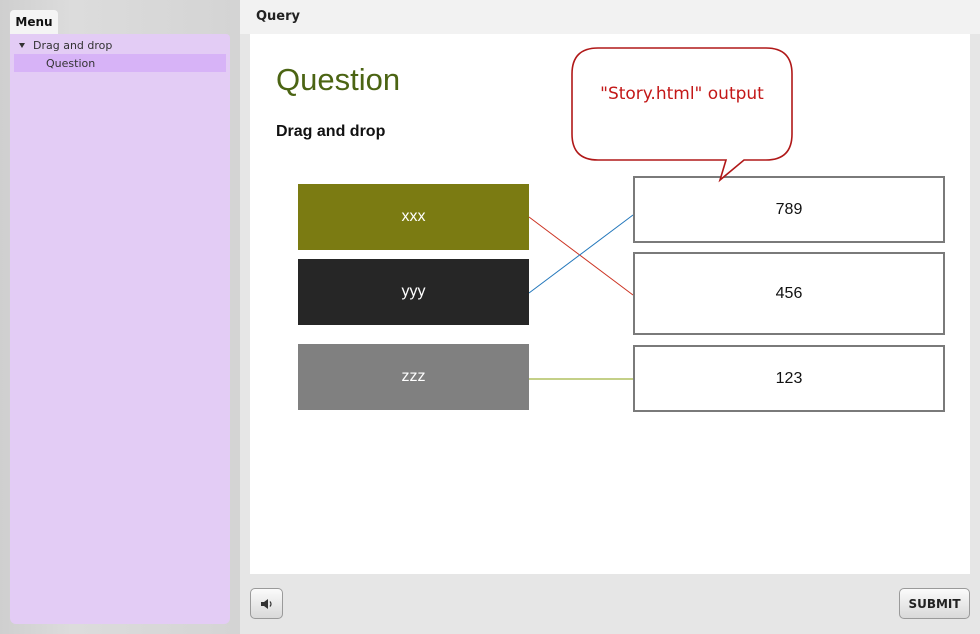  Describe the element at coordinates (73, 45) in the screenshot. I see `tree-item-label: Drag and drop` at that location.